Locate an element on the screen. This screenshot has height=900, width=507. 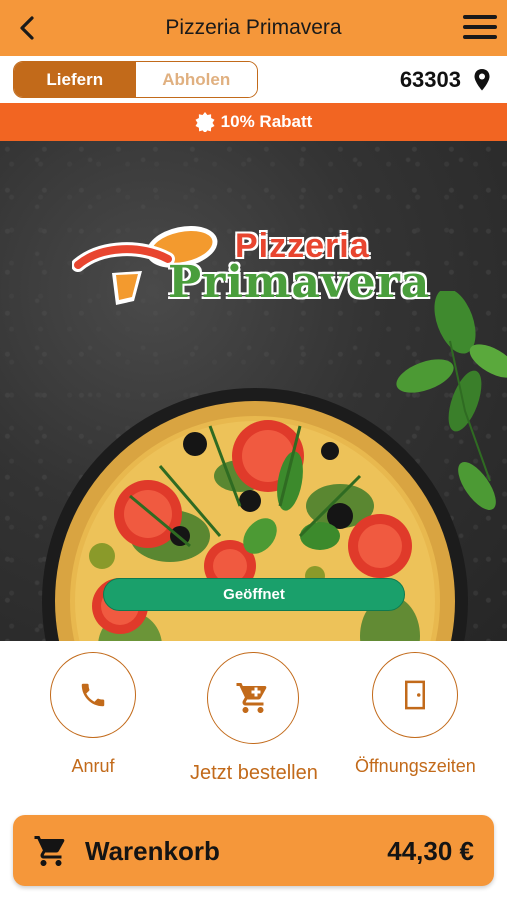
order-now-button is located at coordinates (253, 698).